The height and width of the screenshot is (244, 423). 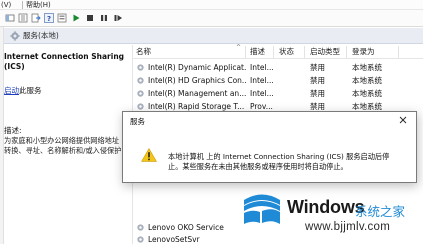 I want to click on toolbar: ?, so click(x=211, y=18).